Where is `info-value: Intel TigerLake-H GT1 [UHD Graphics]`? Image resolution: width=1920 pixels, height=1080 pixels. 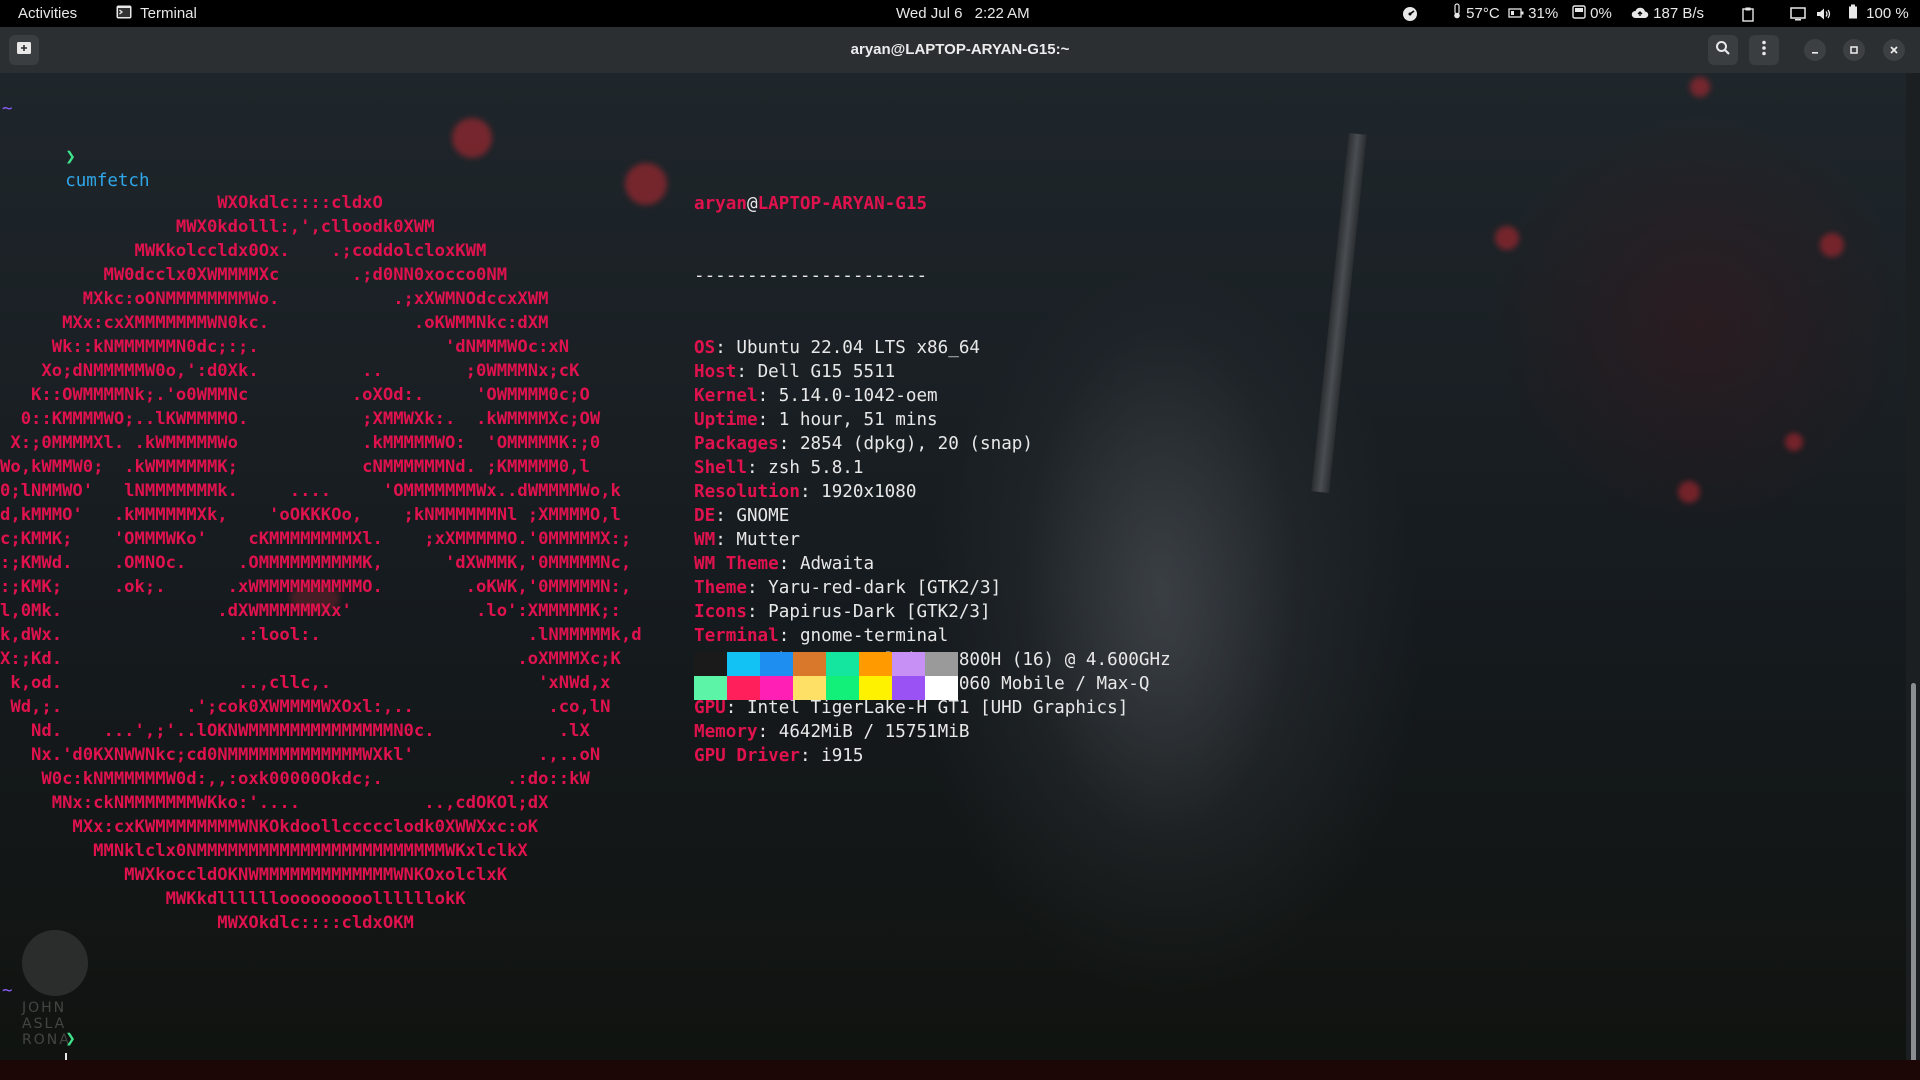
info-value: Intel TigerLake-H GT1 [UHD Graphics] is located at coordinates (937, 708).